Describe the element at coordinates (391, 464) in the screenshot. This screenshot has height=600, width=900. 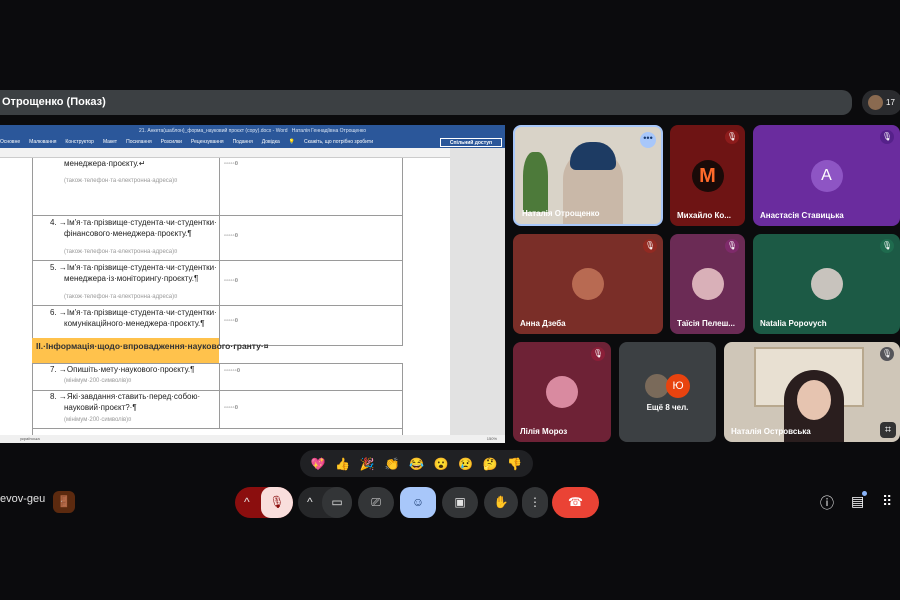
I see `clap-reaction-icon: 👏` at that location.